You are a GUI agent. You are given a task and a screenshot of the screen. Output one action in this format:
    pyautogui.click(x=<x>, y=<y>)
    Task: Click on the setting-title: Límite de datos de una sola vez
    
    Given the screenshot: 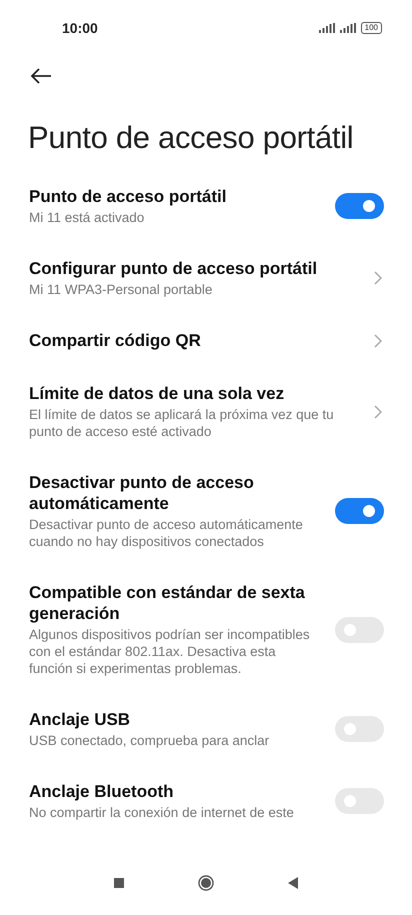 What is the action you would take?
    pyautogui.click(x=157, y=393)
    